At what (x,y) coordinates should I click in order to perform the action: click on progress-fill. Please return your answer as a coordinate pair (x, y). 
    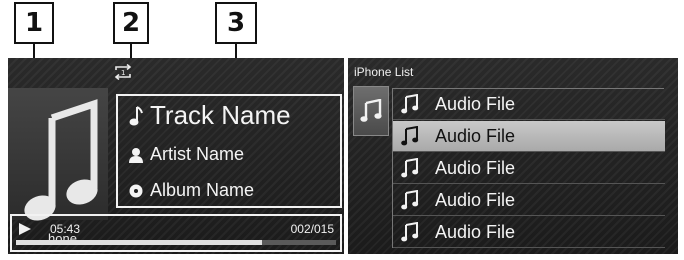
    Looking at the image, I should click on (139, 242).